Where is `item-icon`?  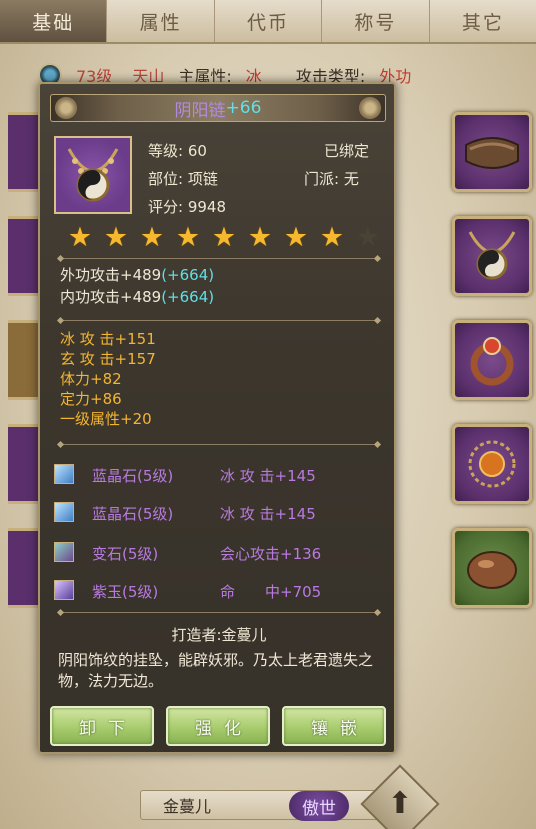 item-icon is located at coordinates (93, 175).